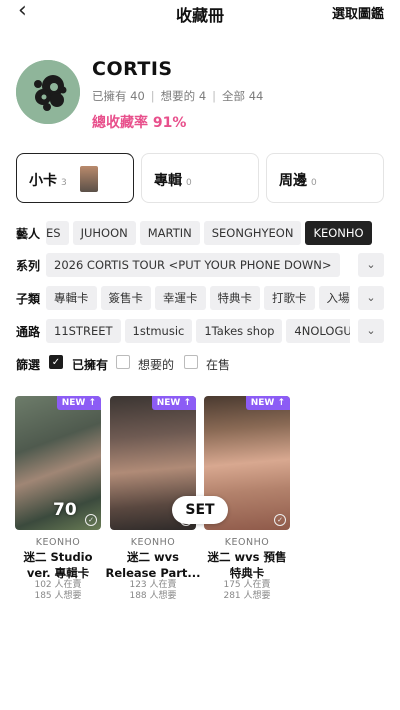 This screenshot has height=710, width=400. What do you see at coordinates (125, 298) in the screenshot?
I see `subtype-chip: 簽售卡` at bounding box center [125, 298].